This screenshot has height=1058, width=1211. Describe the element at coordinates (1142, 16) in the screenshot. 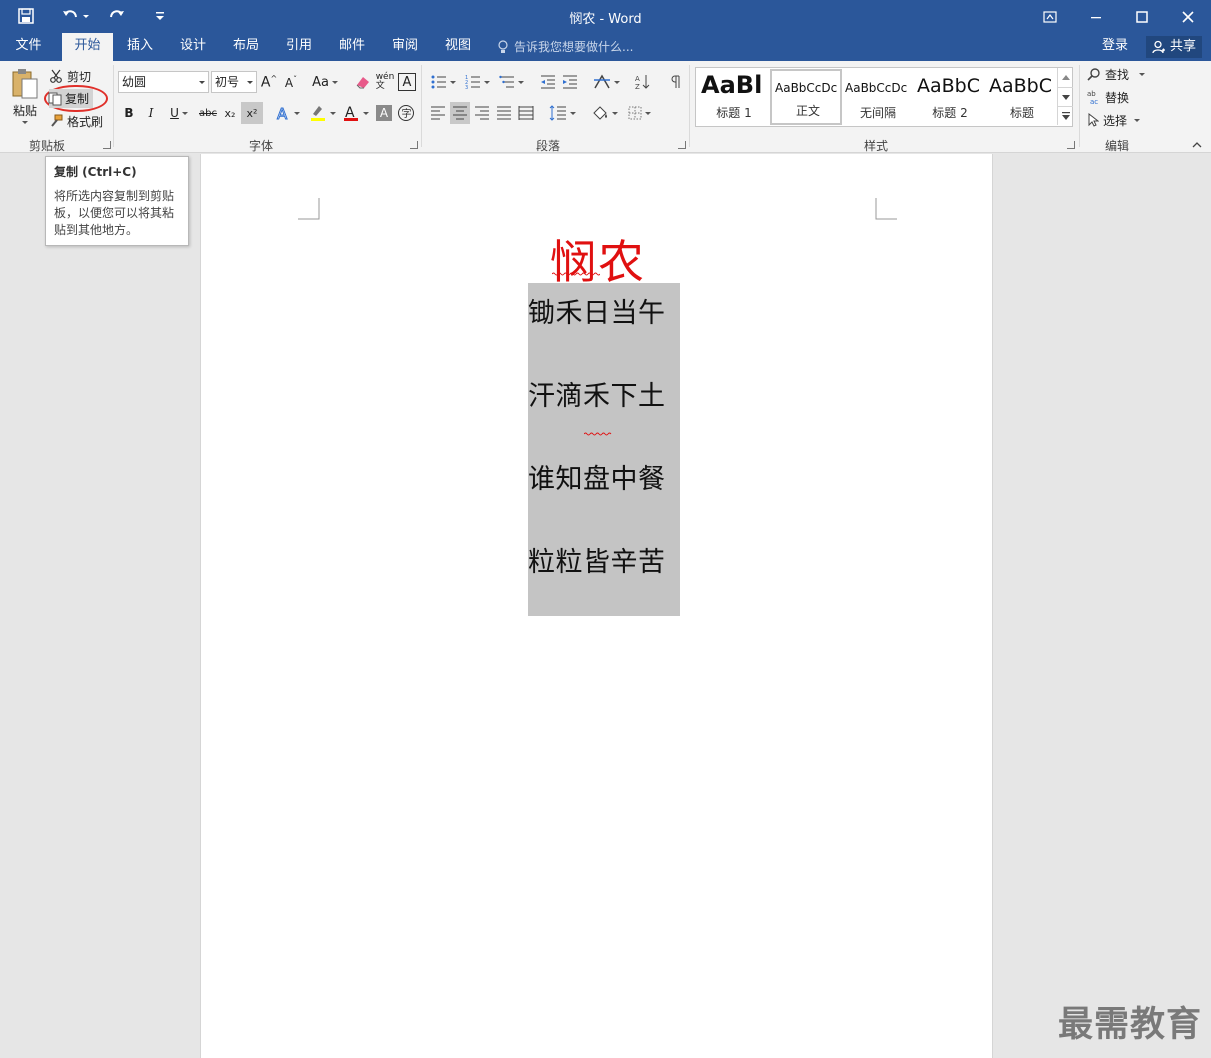

I see `maximize-icon` at that location.